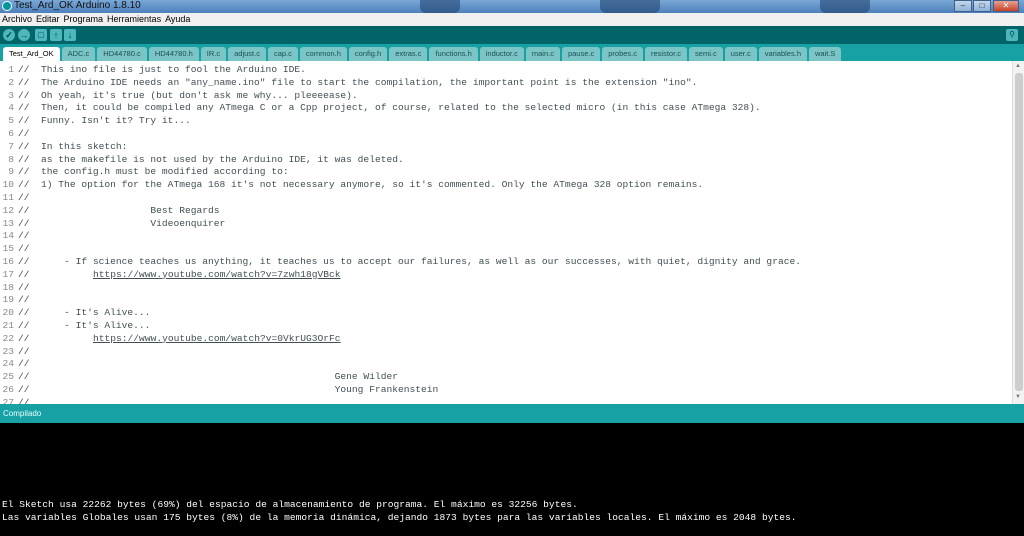 This screenshot has height=536, width=1024. Describe the element at coordinates (501, 54) in the screenshot. I see `tab-inductor-c: inductor.c` at that location.